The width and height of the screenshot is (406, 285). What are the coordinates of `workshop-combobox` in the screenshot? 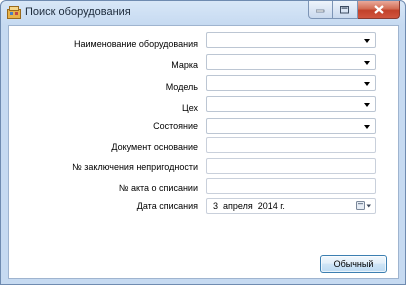 It's located at (291, 104).